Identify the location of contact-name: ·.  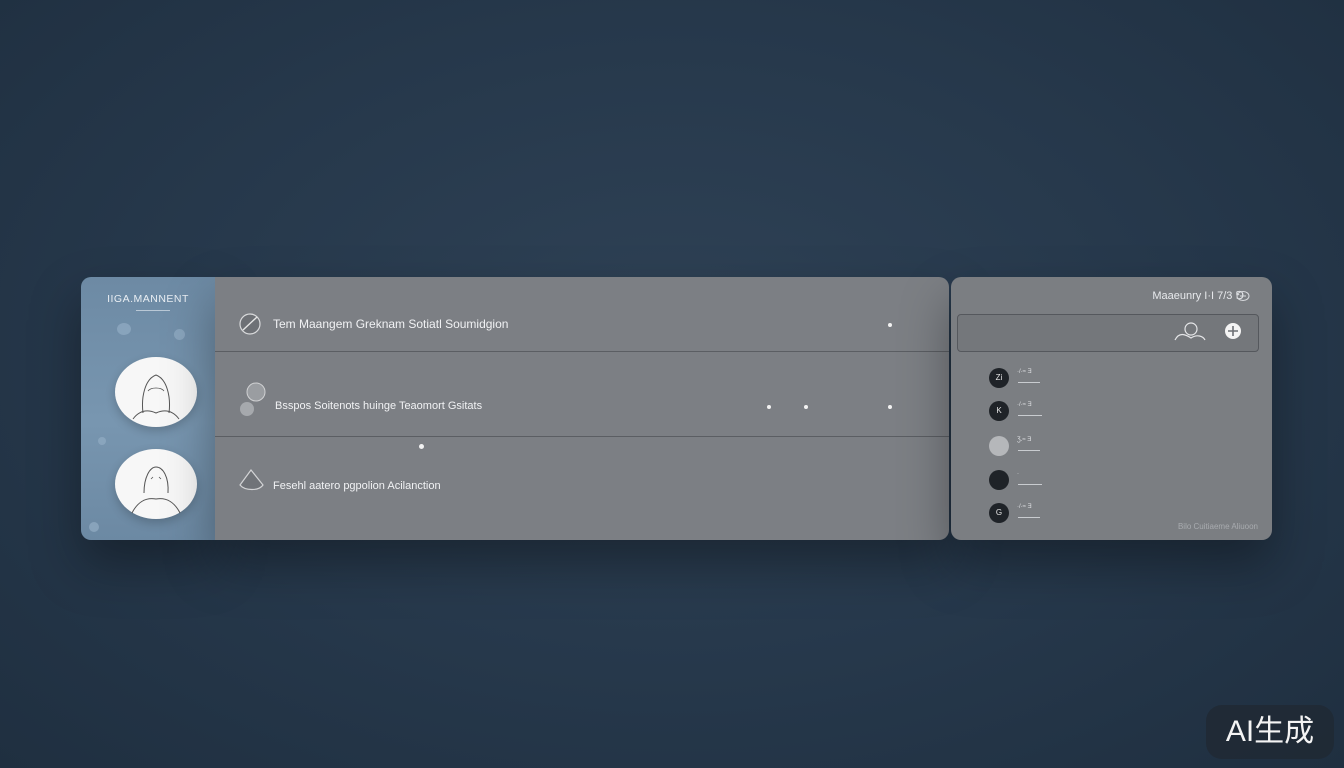
(1018, 474).